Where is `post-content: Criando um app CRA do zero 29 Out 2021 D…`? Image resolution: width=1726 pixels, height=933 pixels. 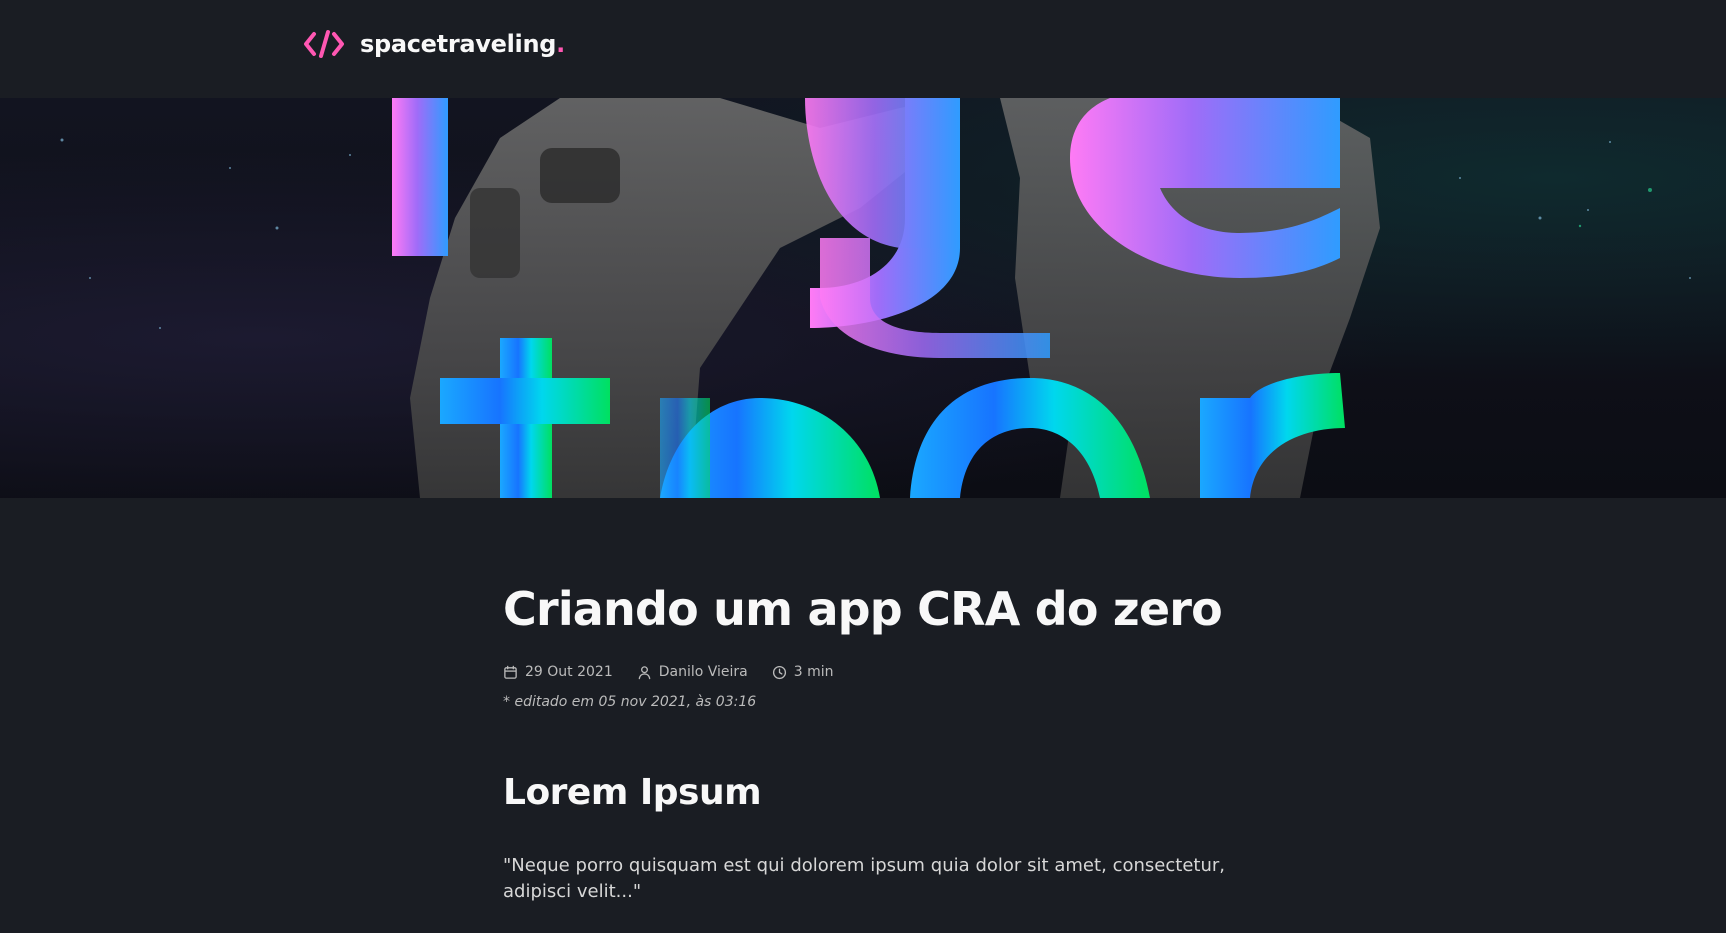 post-content: Criando um app CRA do zero 29 Out 2021 D… is located at coordinates (864, 741).